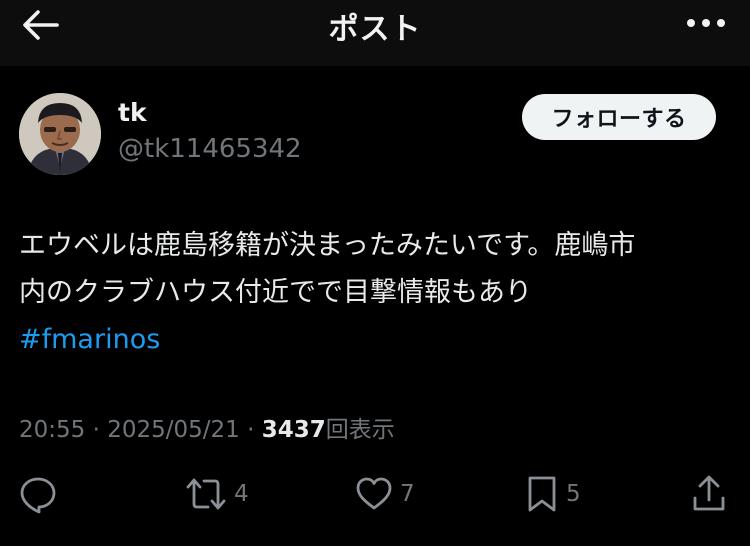 This screenshot has width=750, height=546. I want to click on top-bar: ポスト, so click(375, 33).